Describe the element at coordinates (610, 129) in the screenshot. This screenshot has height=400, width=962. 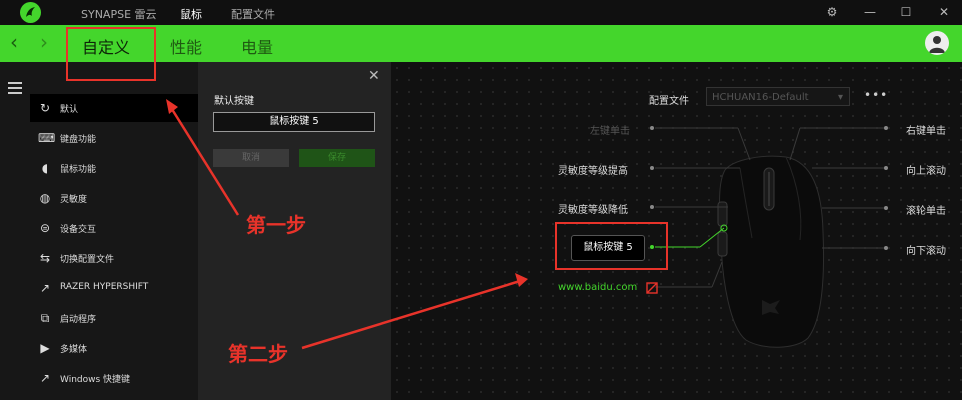
I see `button-label-left-click: 左键单击` at that location.